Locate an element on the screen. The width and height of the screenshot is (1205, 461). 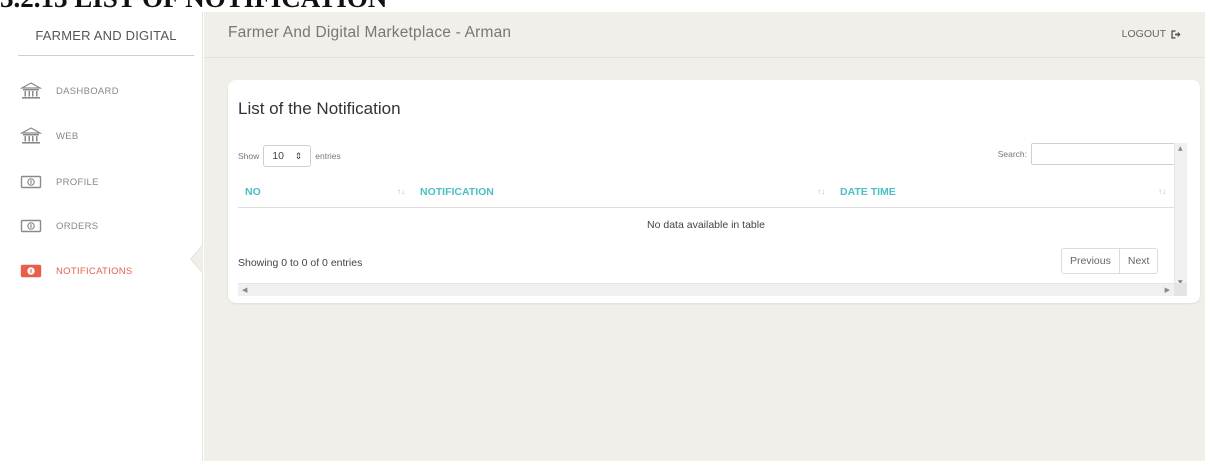
next-button: Next is located at coordinates (1138, 261).